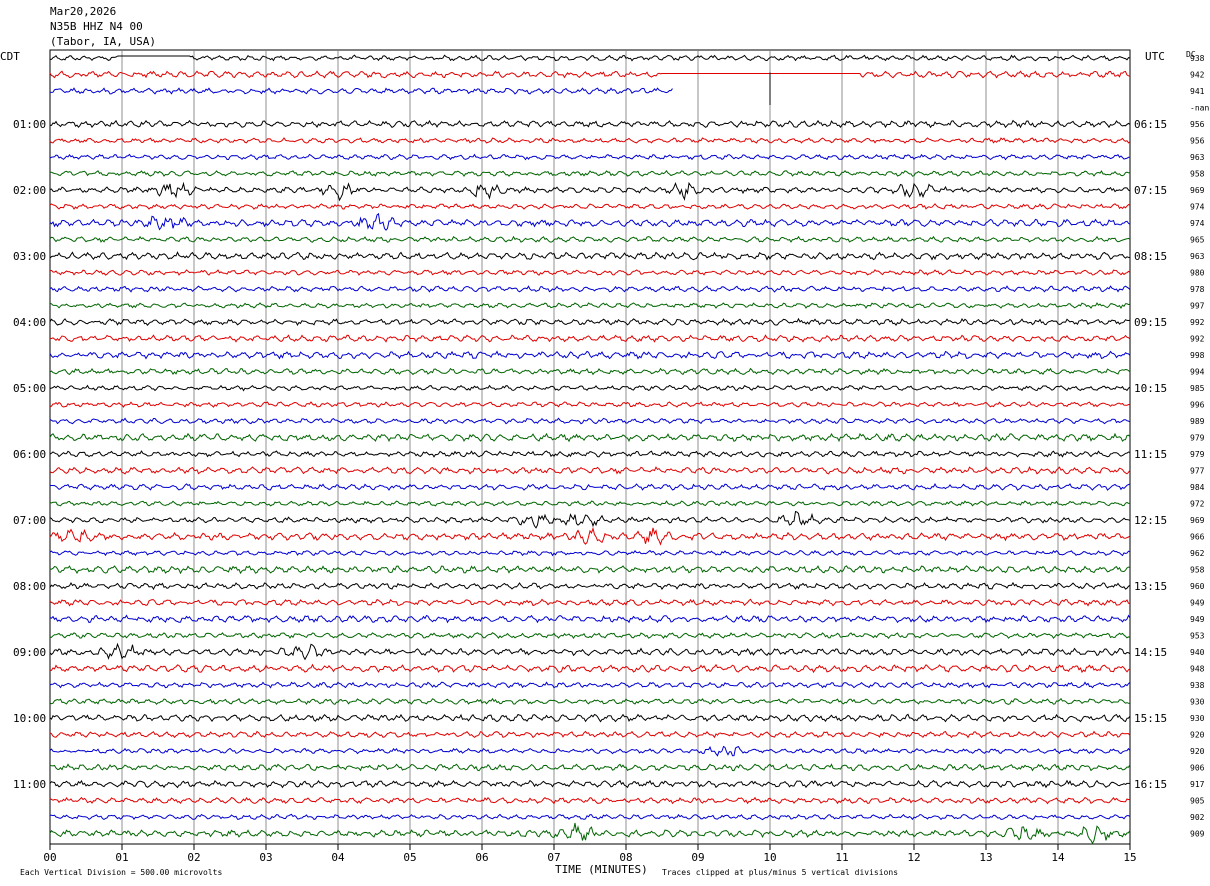 This screenshot has width=1210, height=886. I want to click on utc-hour-label: 15:15, so click(1150, 718).